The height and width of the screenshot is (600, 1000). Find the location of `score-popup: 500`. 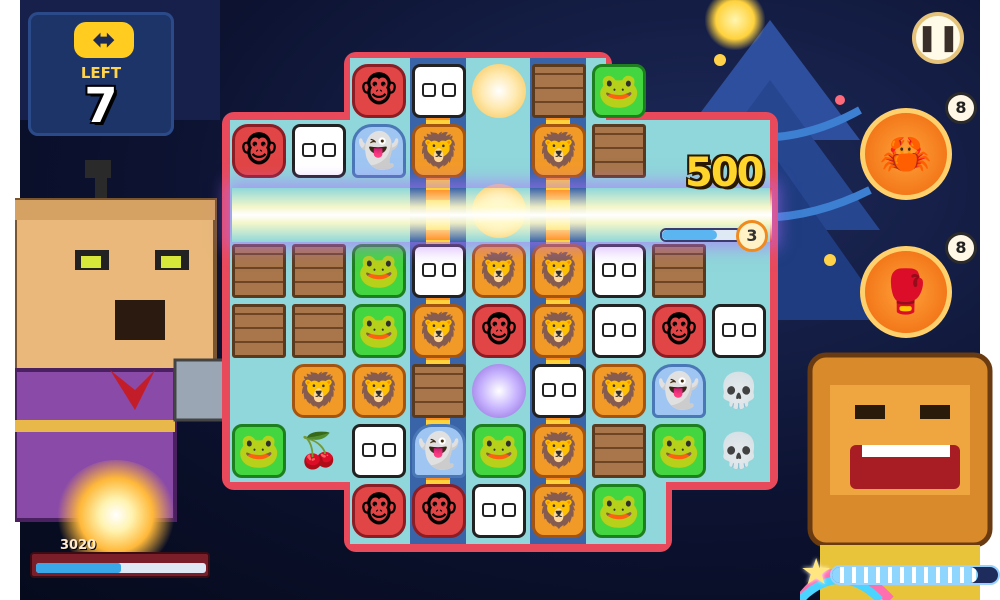

score-popup: 500 is located at coordinates (724, 173).